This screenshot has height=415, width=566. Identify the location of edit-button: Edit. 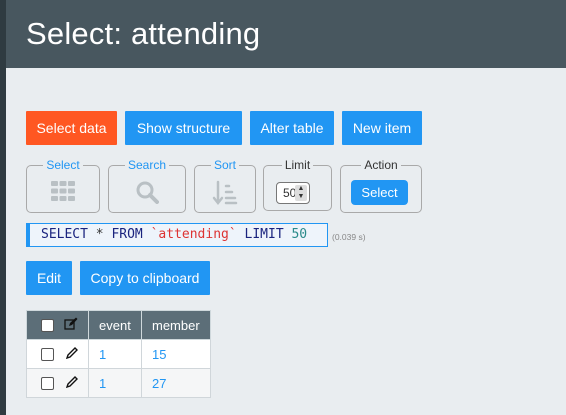
(49, 278).